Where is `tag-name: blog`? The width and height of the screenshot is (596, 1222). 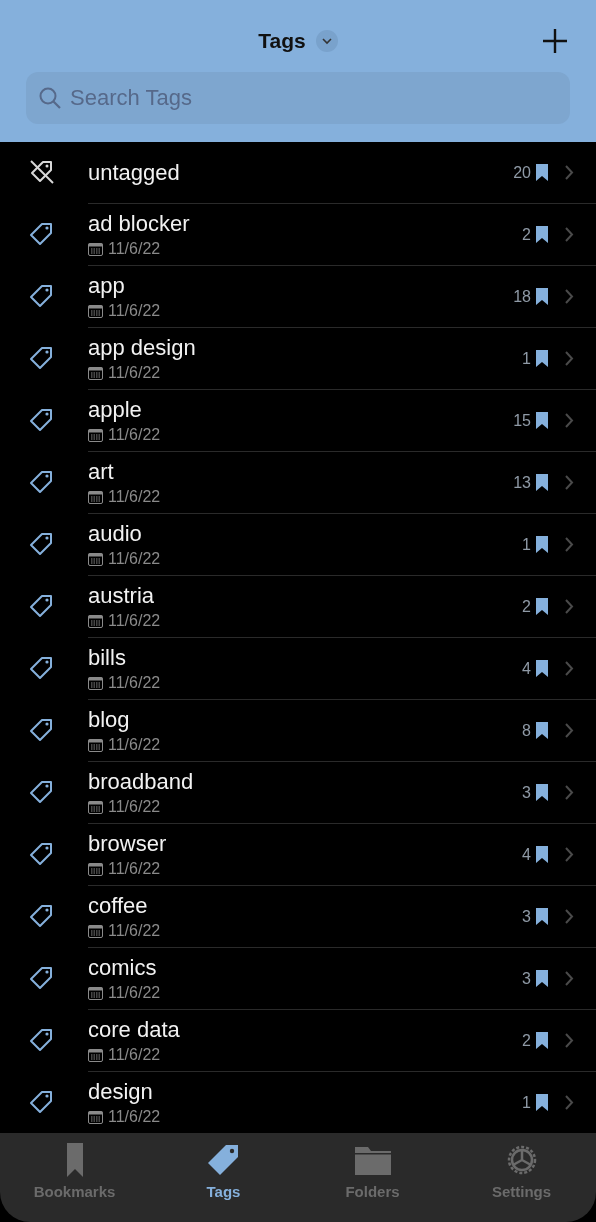
tag-name: blog is located at coordinates (109, 720).